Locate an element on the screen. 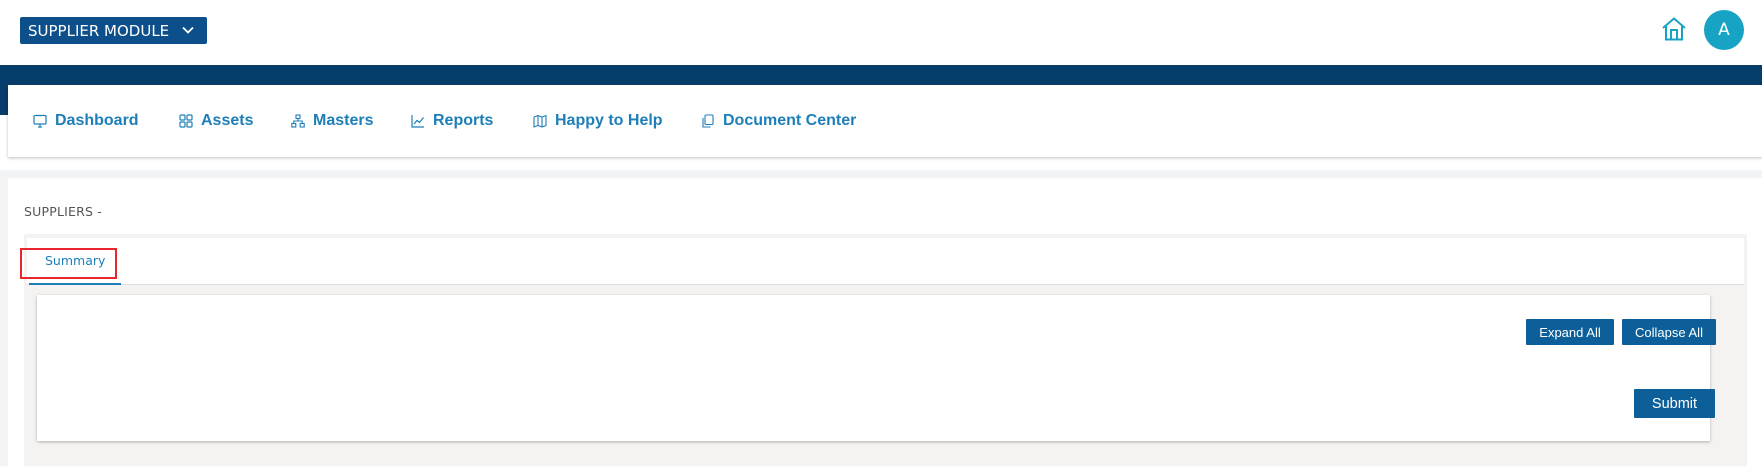 Image resolution: width=1762 pixels, height=466 pixels. header-banner-edge is located at coordinates (4, 100).